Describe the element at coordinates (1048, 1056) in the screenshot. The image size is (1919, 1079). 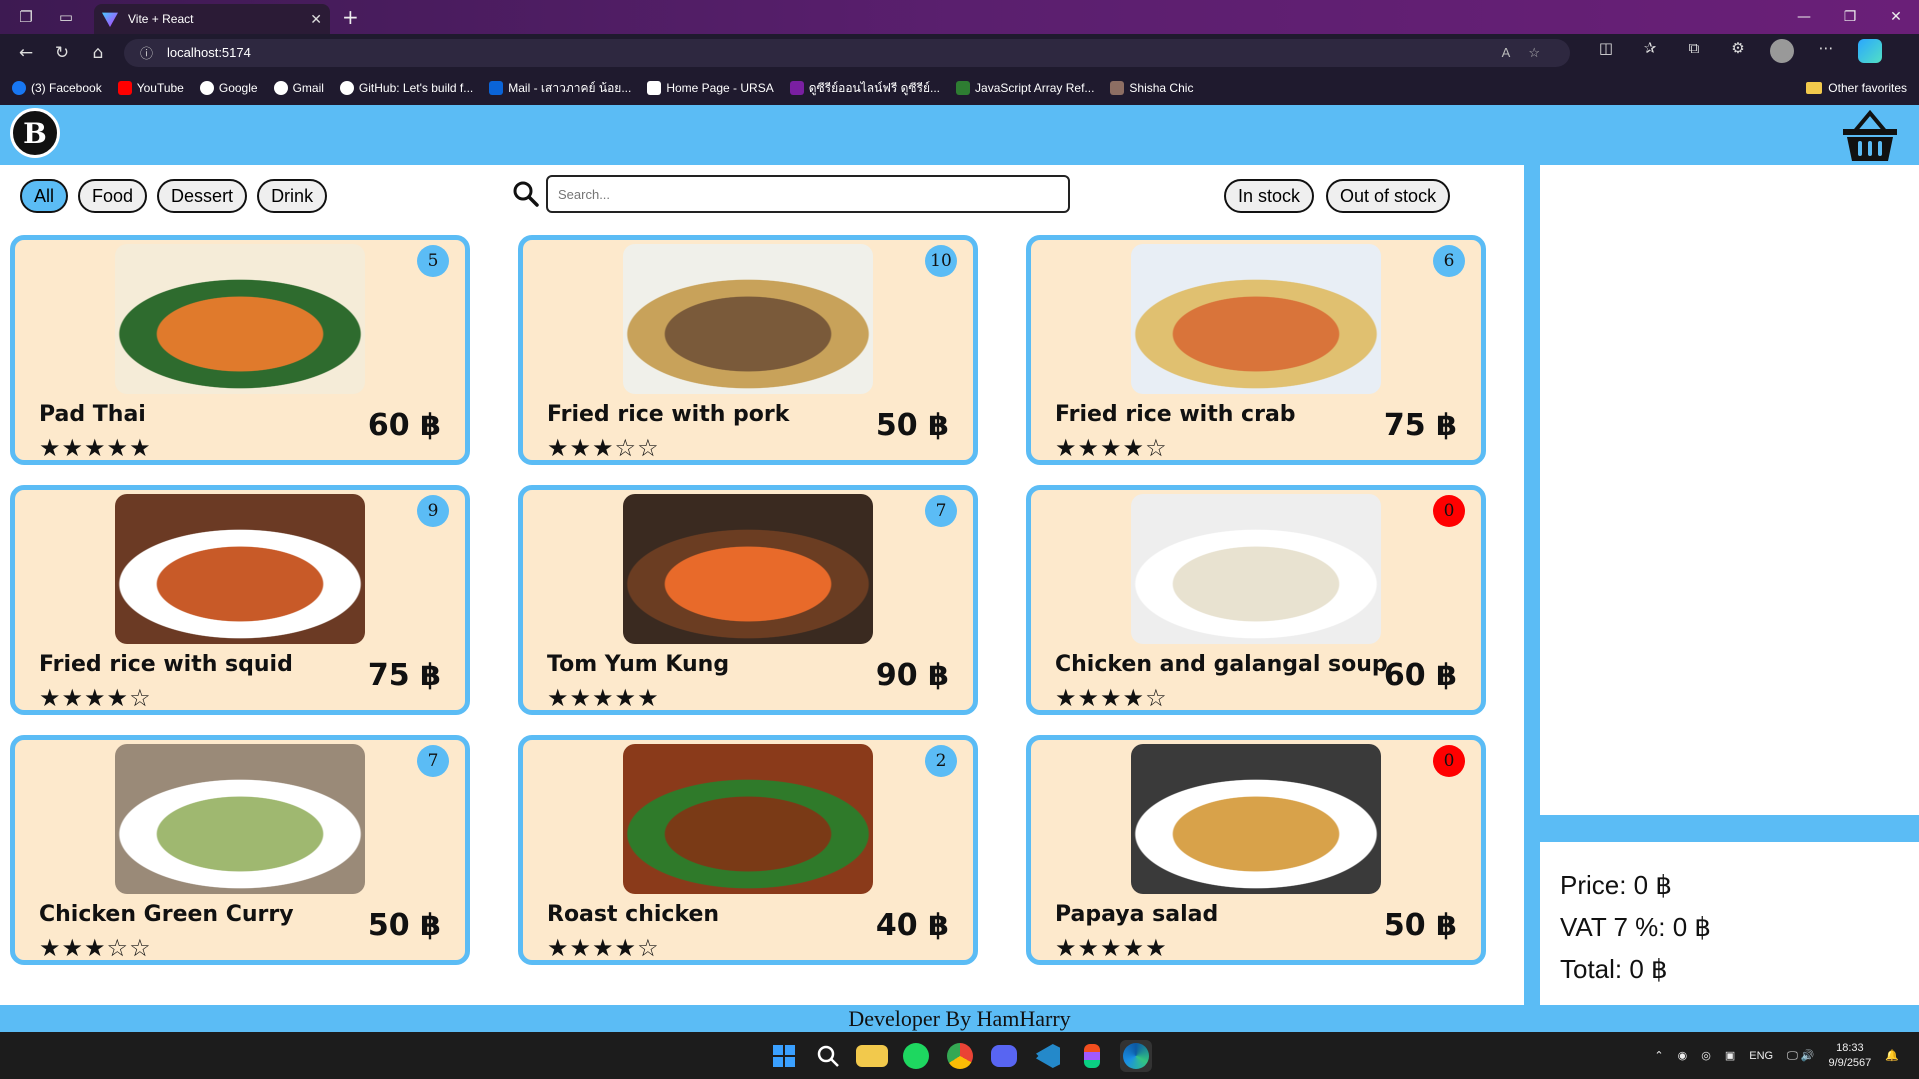
I see `vscode-icon` at that location.